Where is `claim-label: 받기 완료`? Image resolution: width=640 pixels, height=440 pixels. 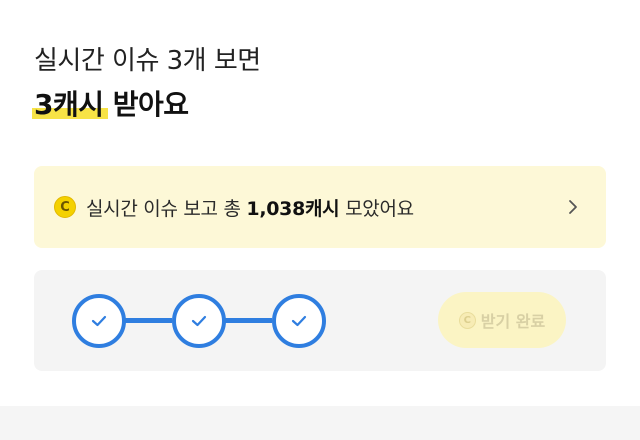 claim-label: 받기 완료 is located at coordinates (513, 321).